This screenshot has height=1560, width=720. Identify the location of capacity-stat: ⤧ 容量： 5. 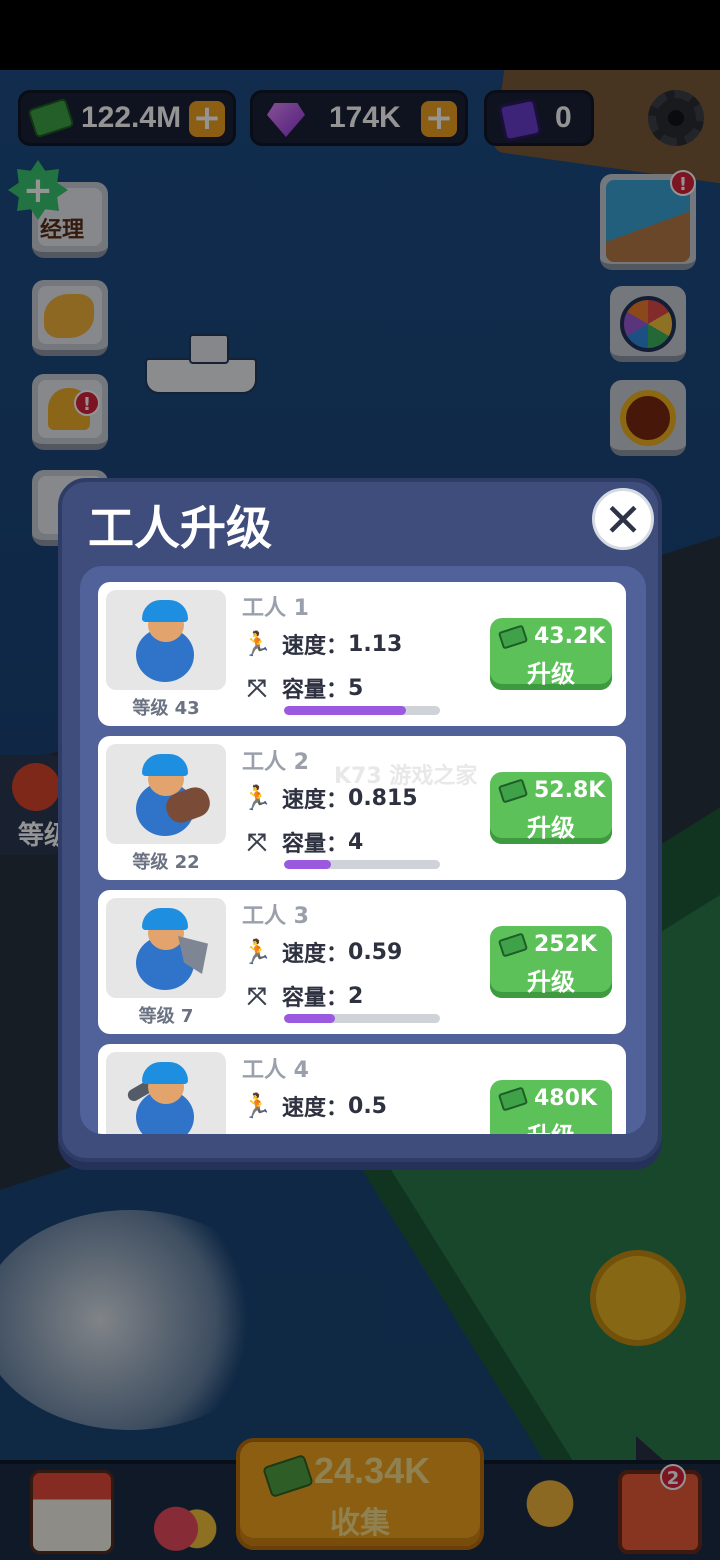
(302, 688).